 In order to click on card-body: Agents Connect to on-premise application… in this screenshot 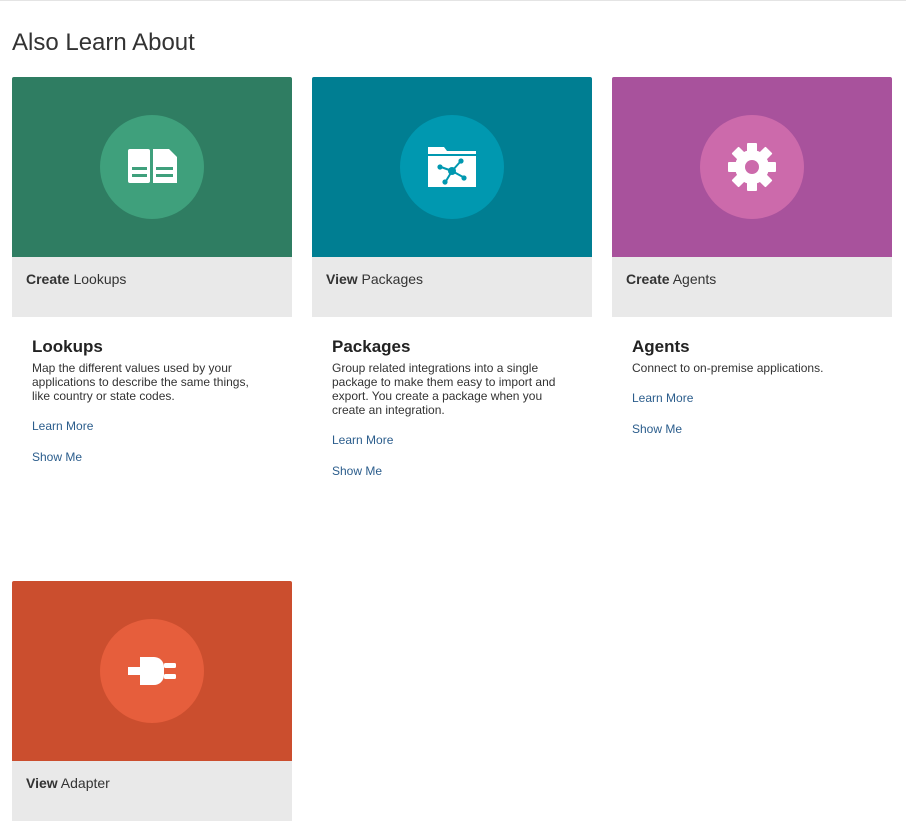, I will do `click(752, 377)`.